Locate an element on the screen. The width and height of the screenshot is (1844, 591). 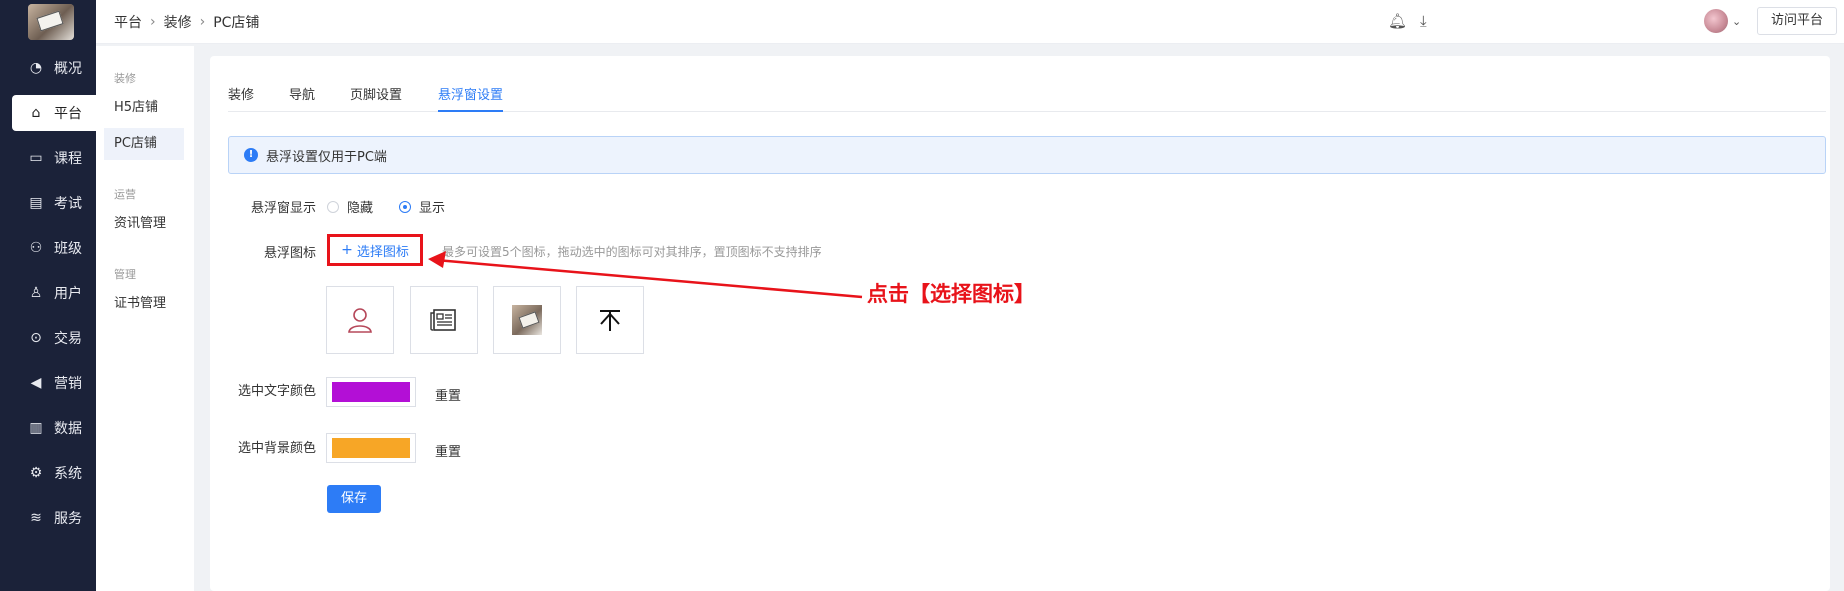
radio-show-circle is located at coordinates (405, 206).